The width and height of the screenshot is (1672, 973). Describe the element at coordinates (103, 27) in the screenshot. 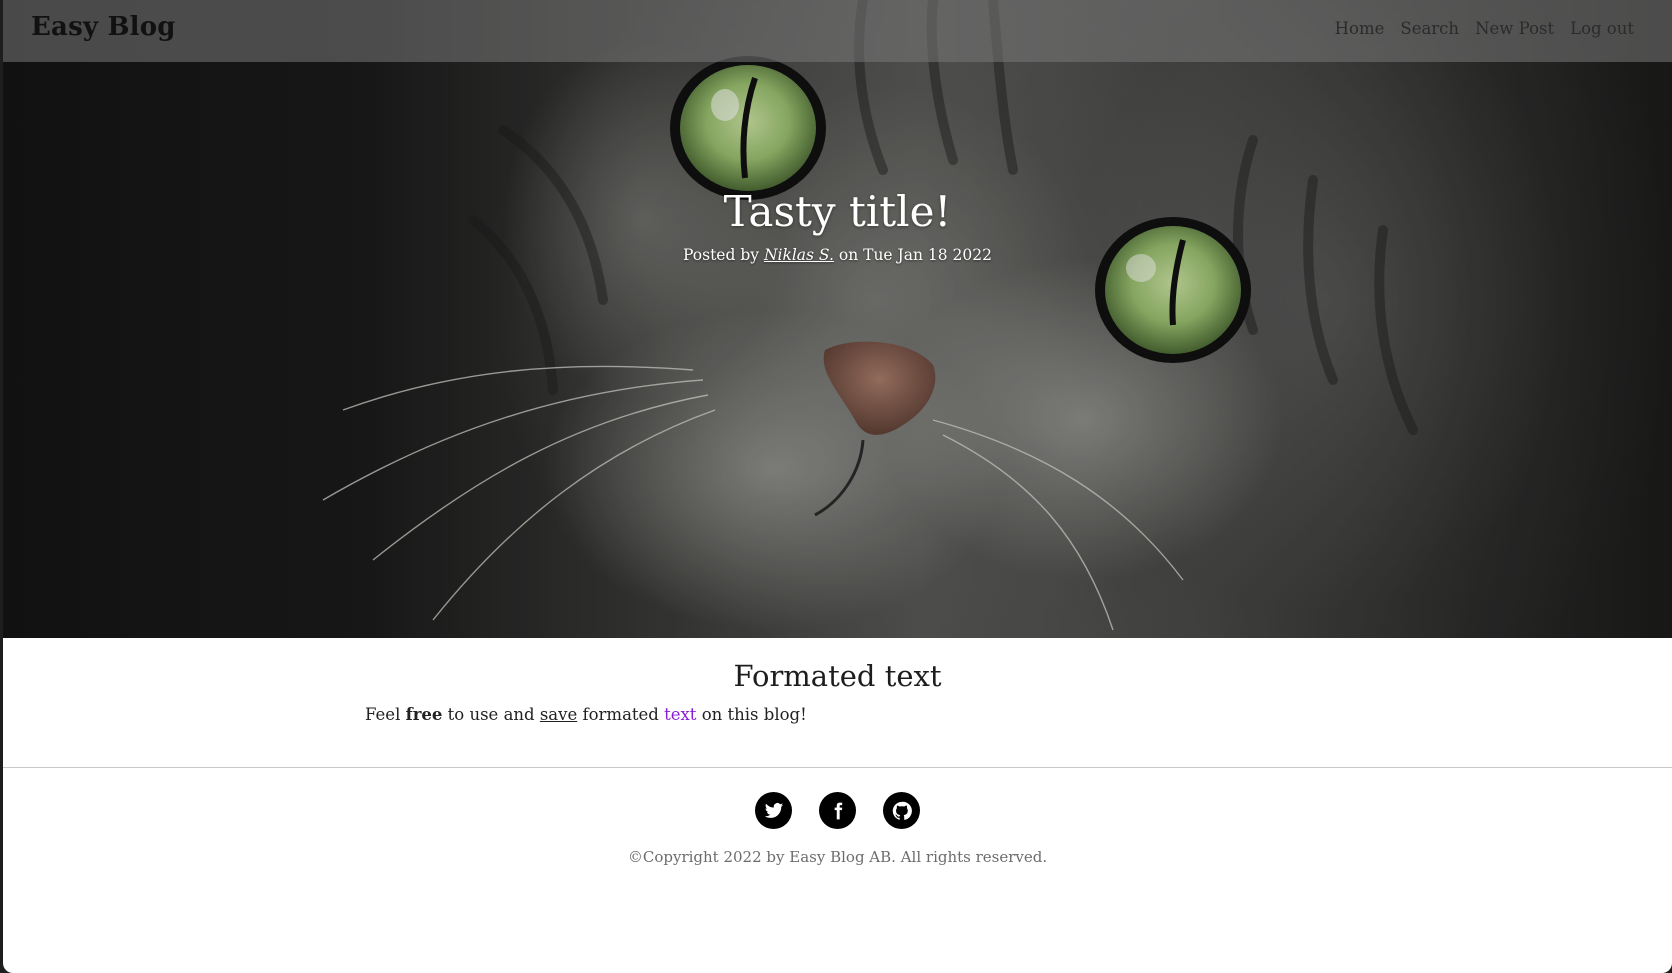

I see `brand-logo-link: Easy Blog` at that location.